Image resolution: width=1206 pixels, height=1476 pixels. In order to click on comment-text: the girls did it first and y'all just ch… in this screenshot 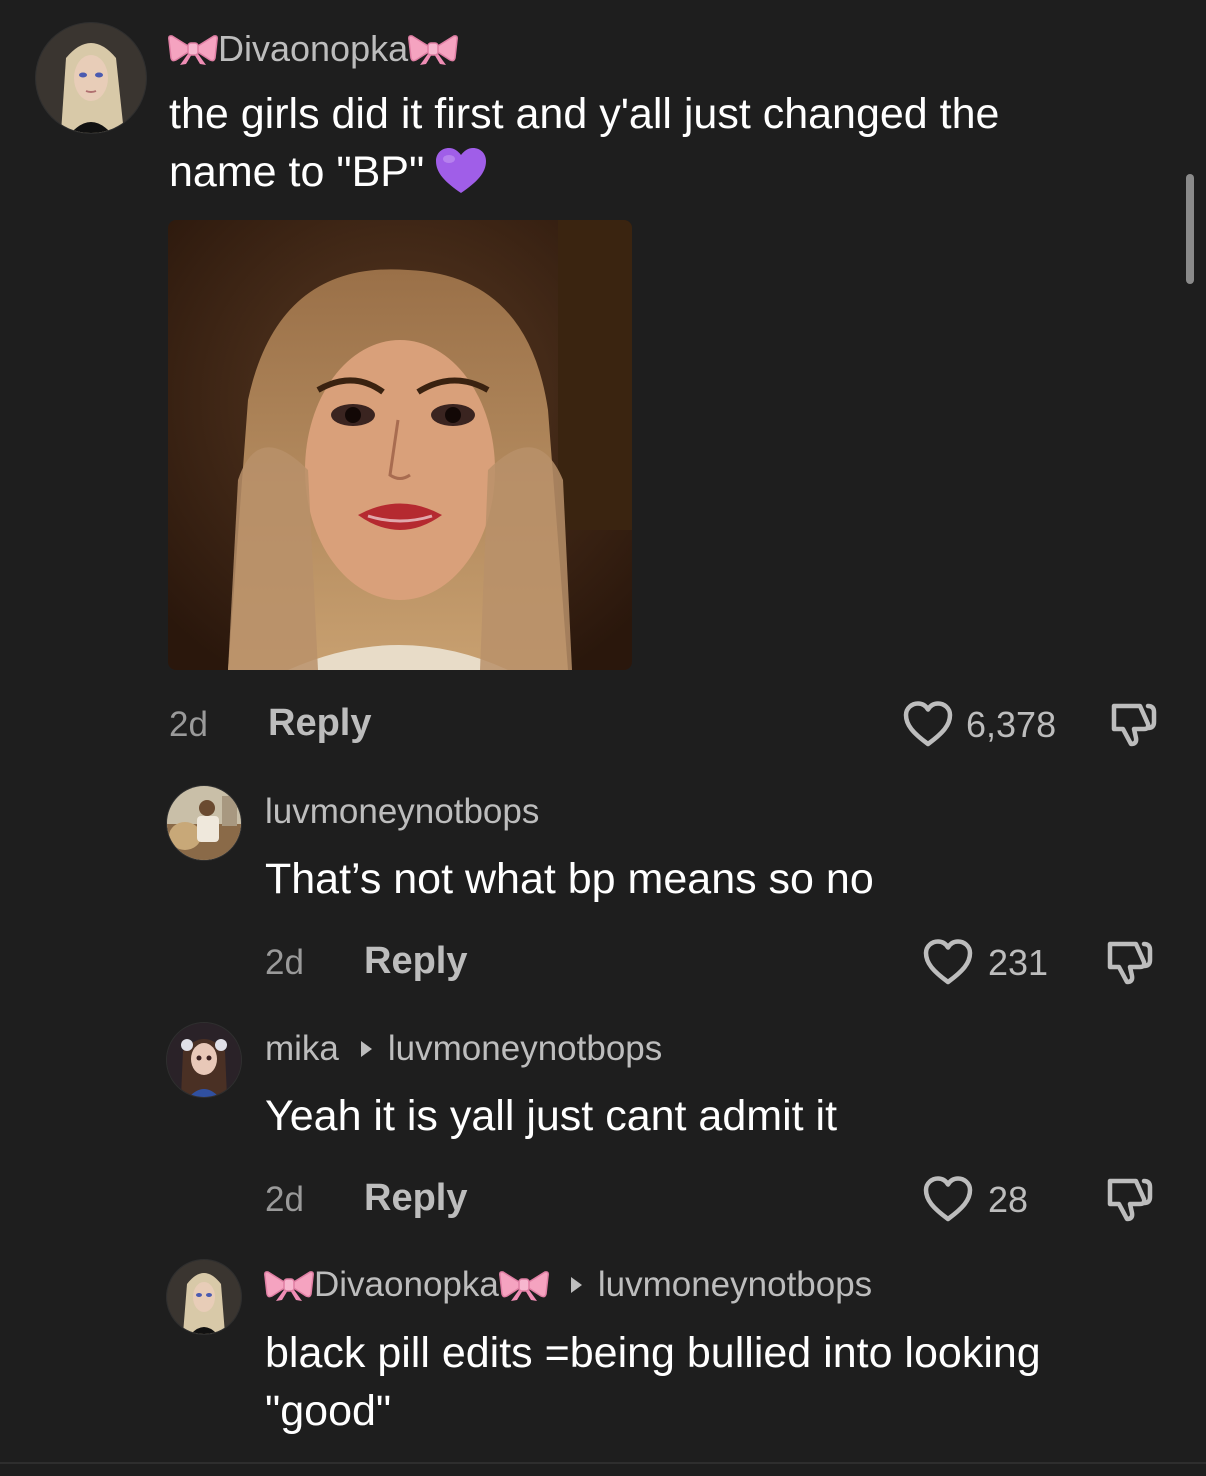, I will do `click(584, 143)`.